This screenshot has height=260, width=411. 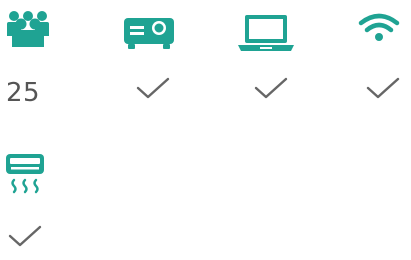 What do you see at coordinates (266, 33) in the screenshot?
I see `laptop-icon` at bounding box center [266, 33].